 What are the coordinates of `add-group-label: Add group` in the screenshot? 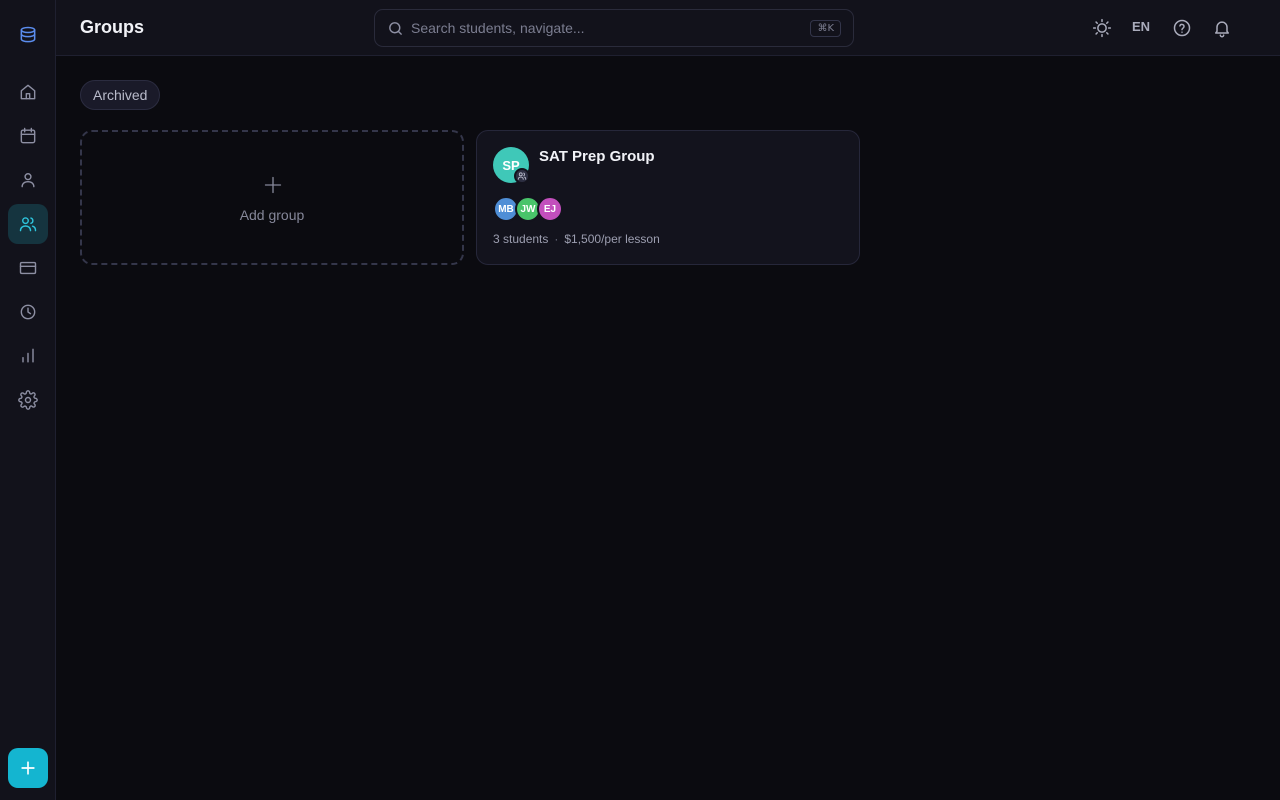 It's located at (272, 215).